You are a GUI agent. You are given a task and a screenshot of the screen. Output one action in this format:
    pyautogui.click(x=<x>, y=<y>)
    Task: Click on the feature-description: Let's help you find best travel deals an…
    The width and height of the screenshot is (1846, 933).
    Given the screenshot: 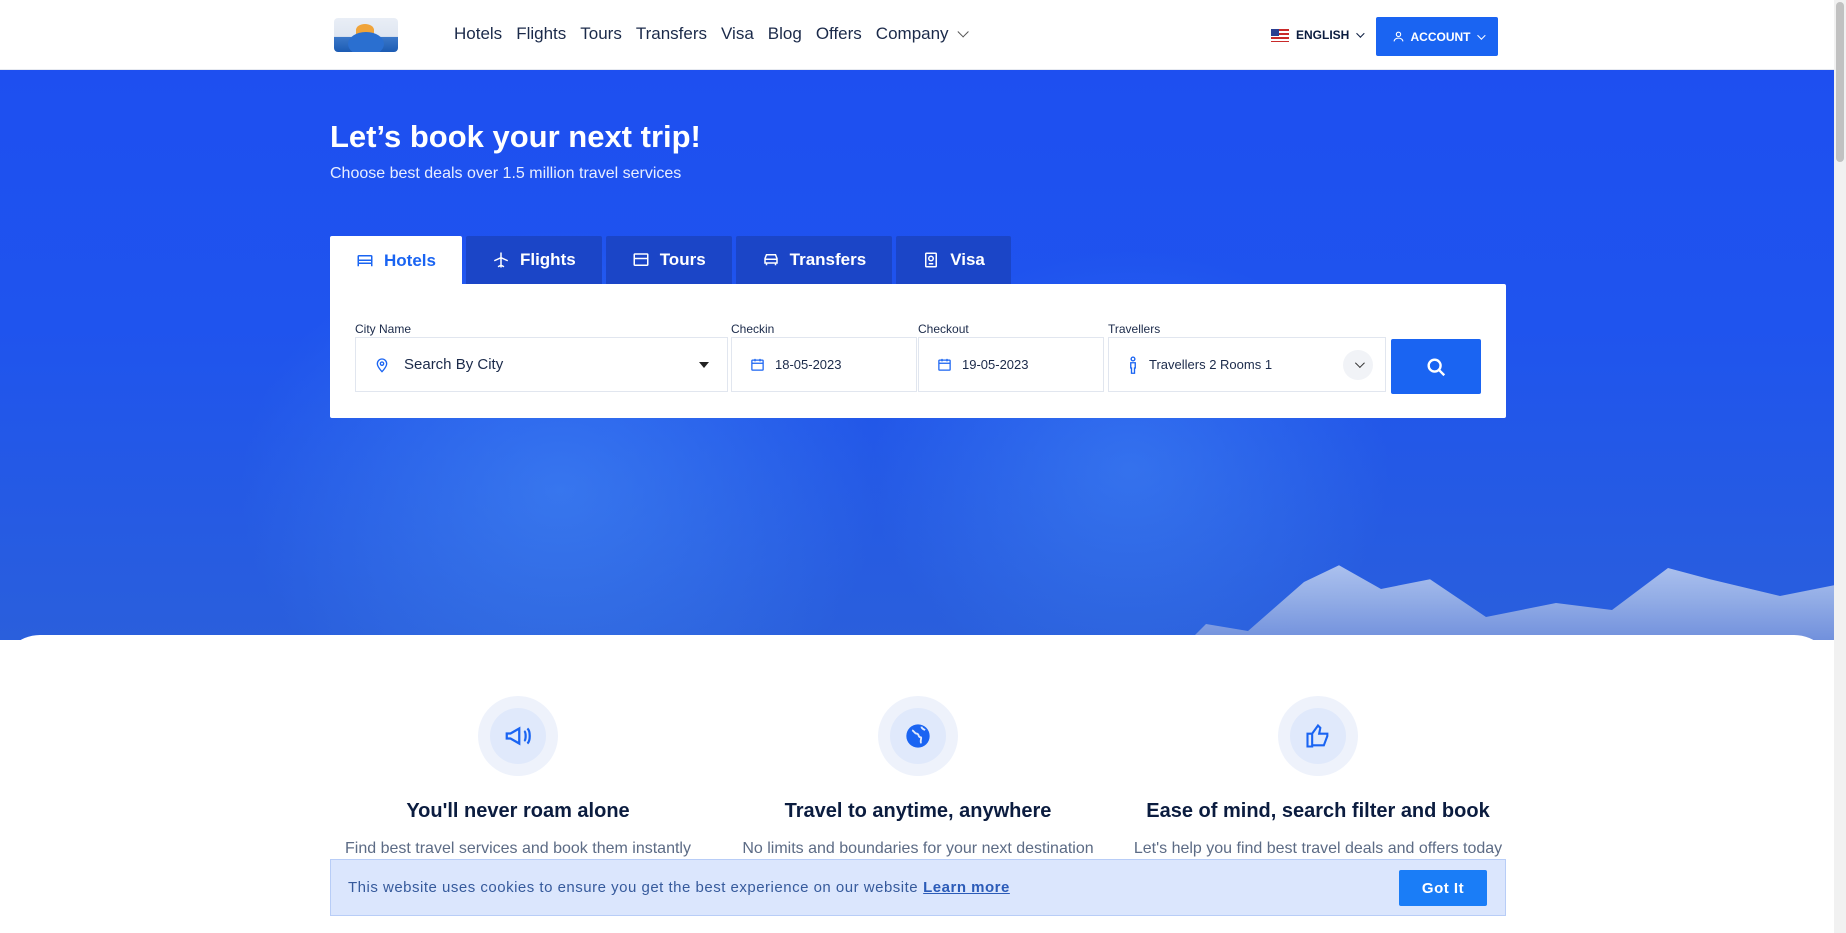 What is the action you would take?
    pyautogui.click(x=1318, y=848)
    